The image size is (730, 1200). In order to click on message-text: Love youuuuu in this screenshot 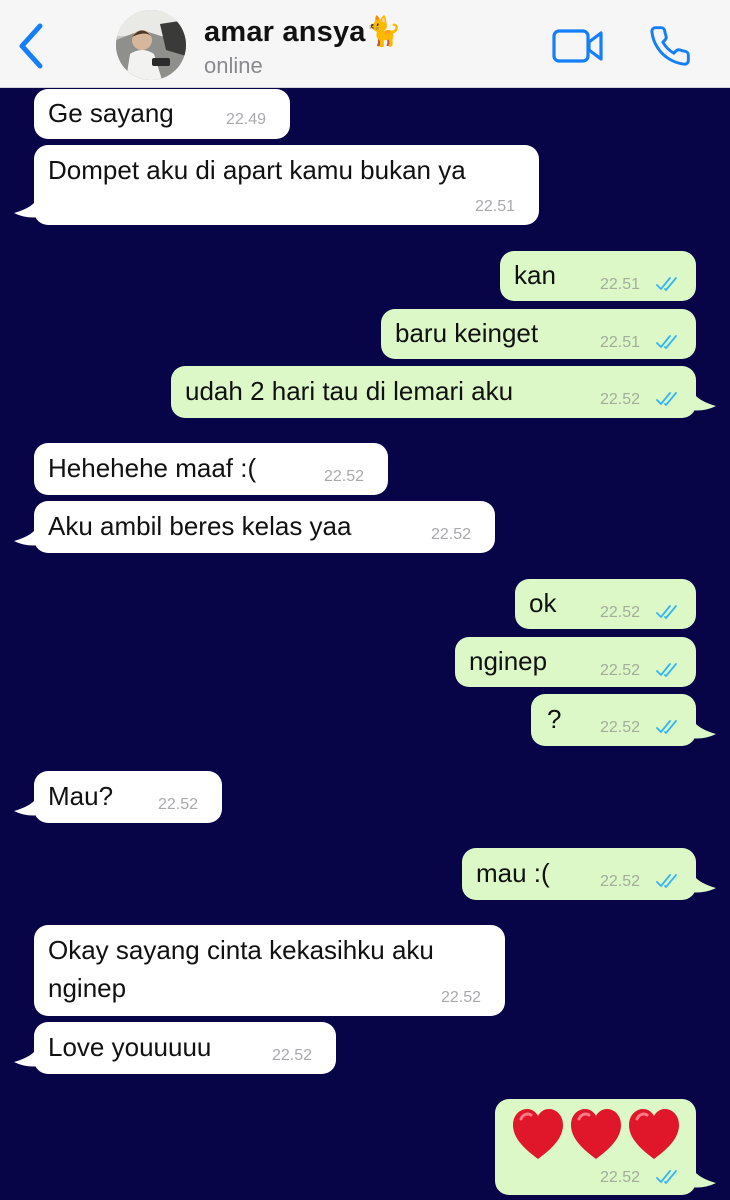, I will do `click(130, 1047)`.